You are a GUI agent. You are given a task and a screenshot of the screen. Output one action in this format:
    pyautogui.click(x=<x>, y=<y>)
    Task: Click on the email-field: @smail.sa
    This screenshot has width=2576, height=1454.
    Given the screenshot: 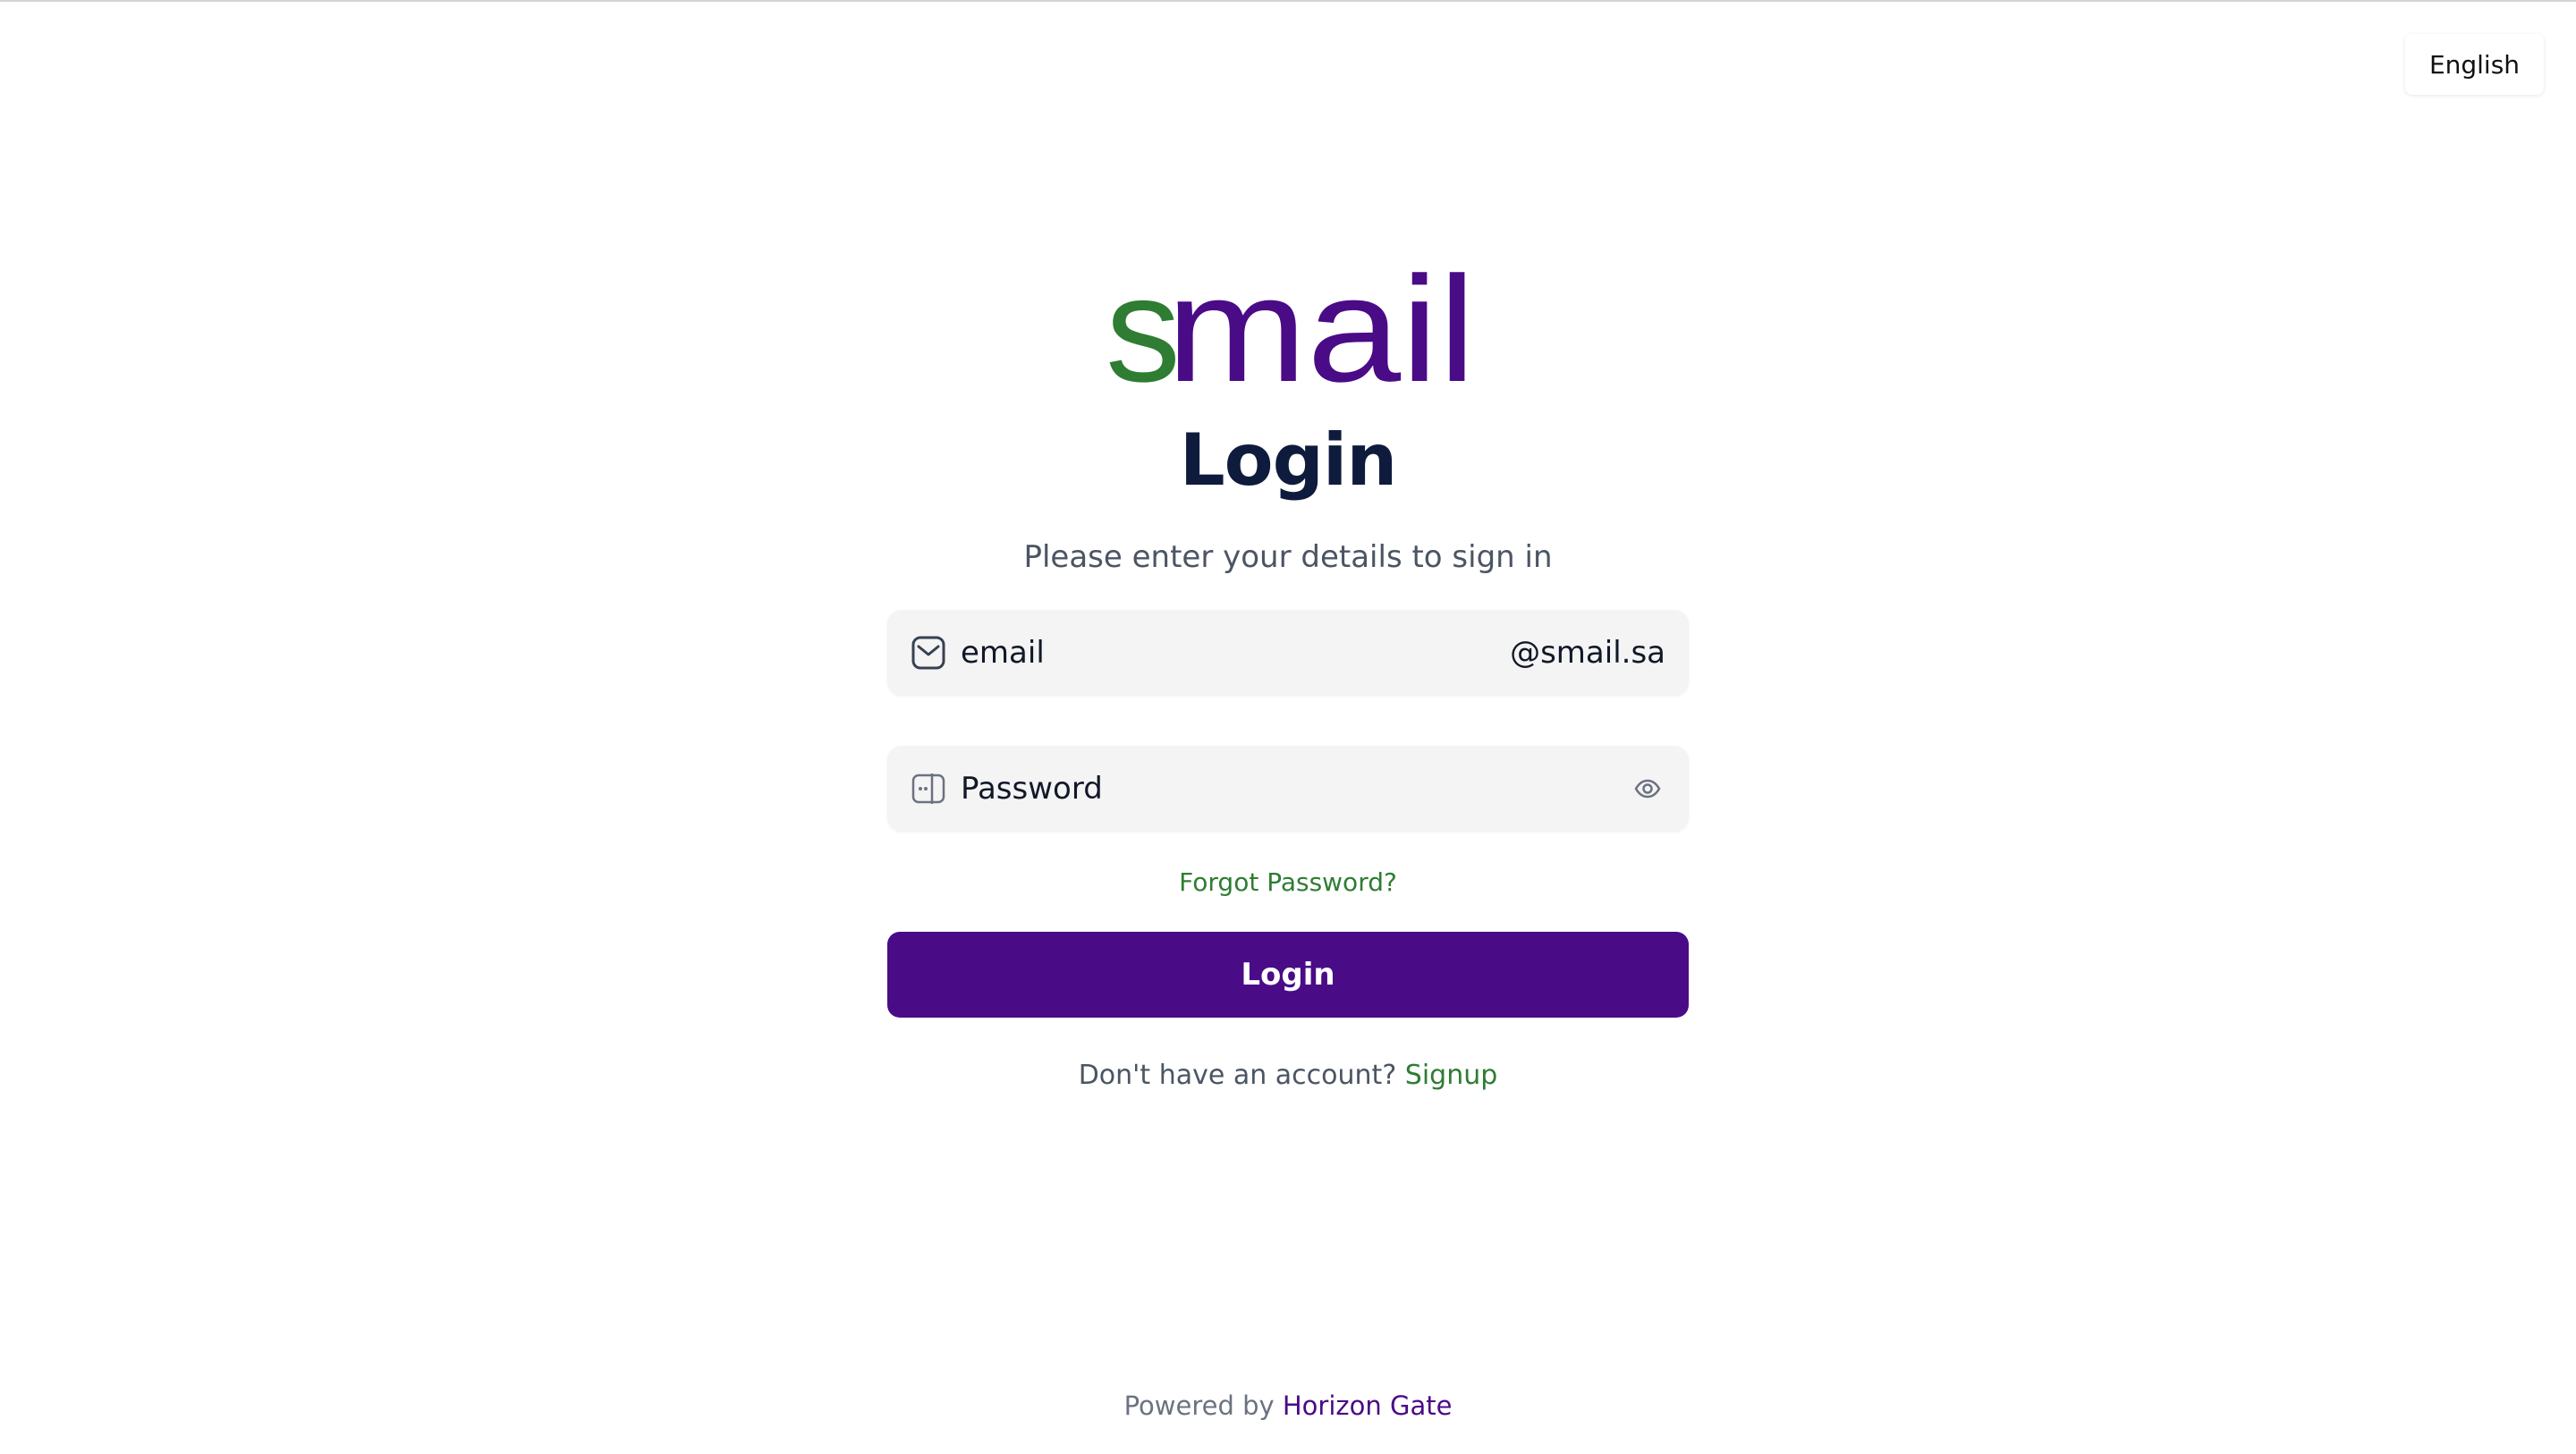 What is the action you would take?
    pyautogui.click(x=1288, y=653)
    